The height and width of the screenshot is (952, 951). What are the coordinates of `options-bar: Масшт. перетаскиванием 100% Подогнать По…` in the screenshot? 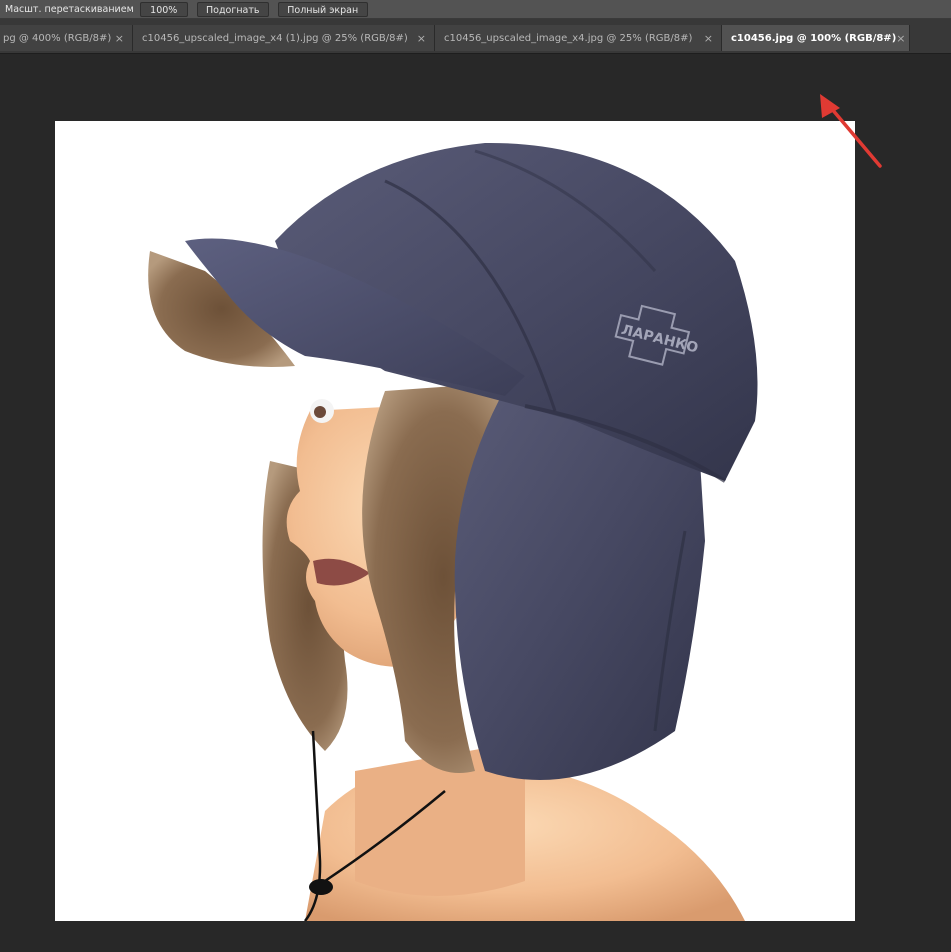 It's located at (475, 9).